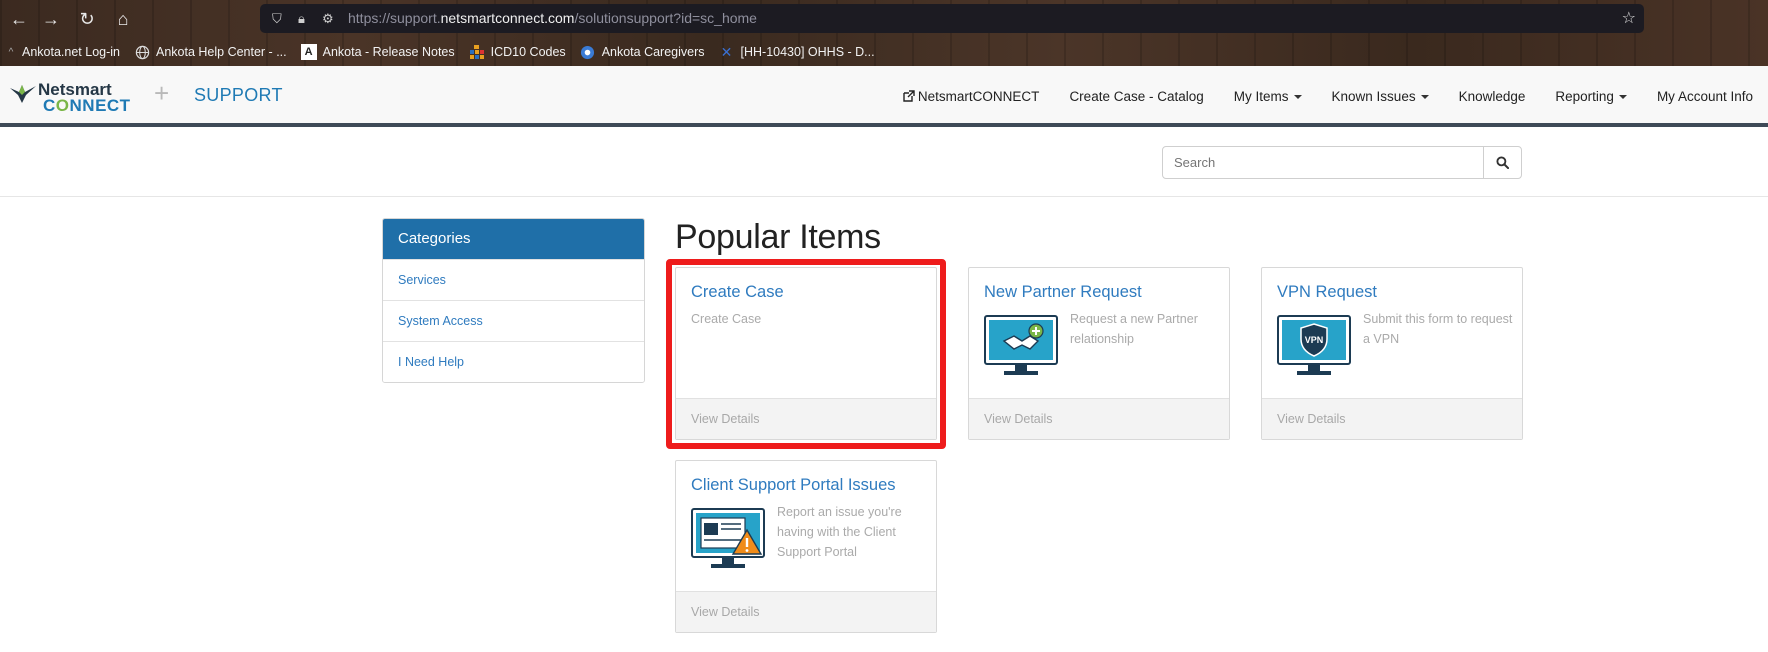 Image resolution: width=1768 pixels, height=652 pixels. I want to click on home-icon: ⌂, so click(123, 19).